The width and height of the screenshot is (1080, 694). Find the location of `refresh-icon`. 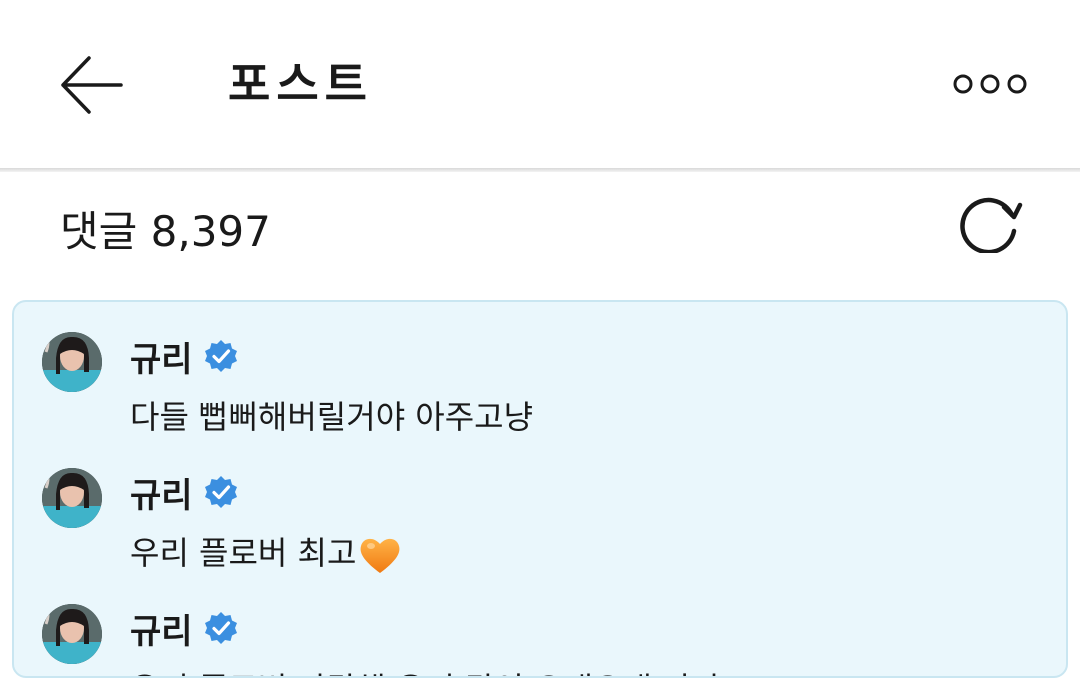

refresh-icon is located at coordinates (991, 225).